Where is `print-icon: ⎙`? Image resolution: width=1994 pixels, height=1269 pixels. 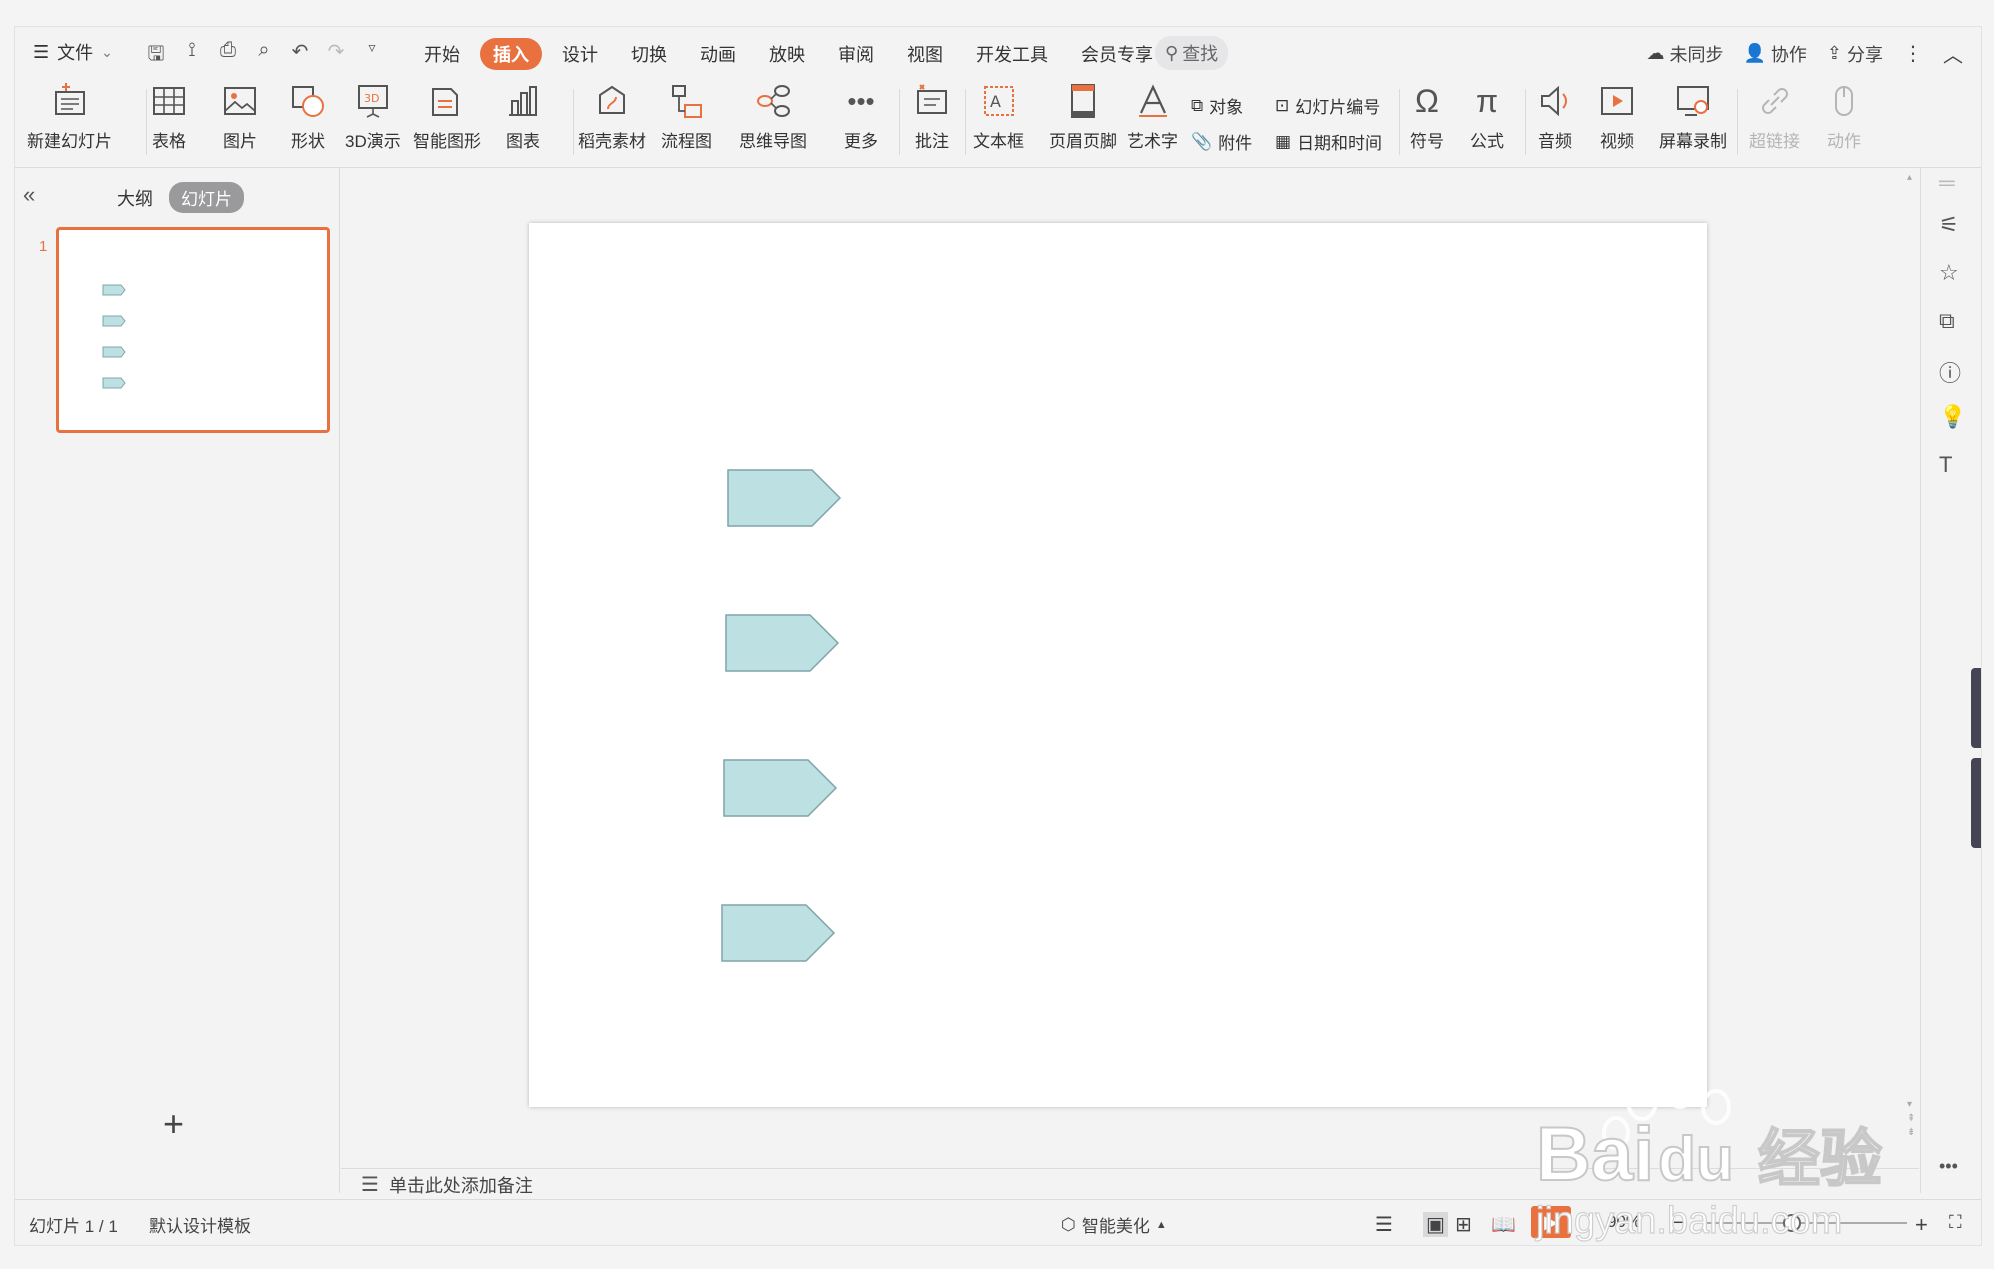 print-icon: ⎙ is located at coordinates (228, 56).